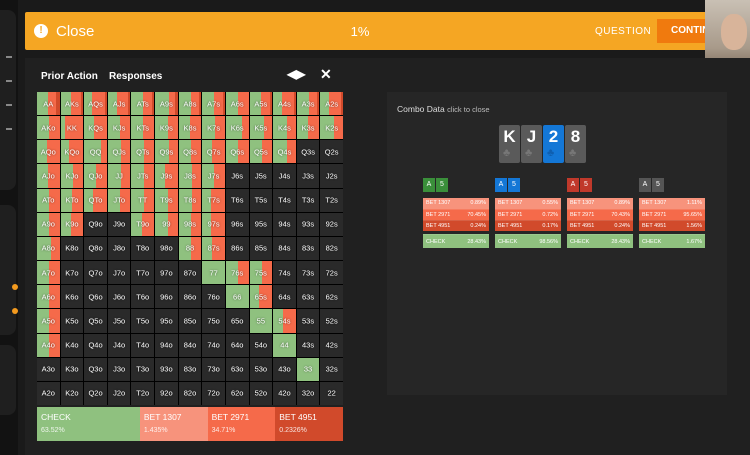 The width and height of the screenshot is (750, 455). I want to click on hand-cell: T6o, so click(143, 297).